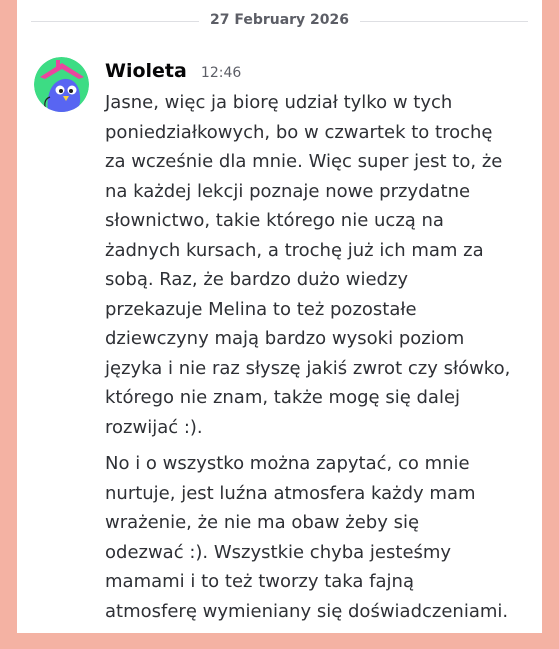  Describe the element at coordinates (154, 427) in the screenshot. I see `message-line: rozwijać :).` at that location.